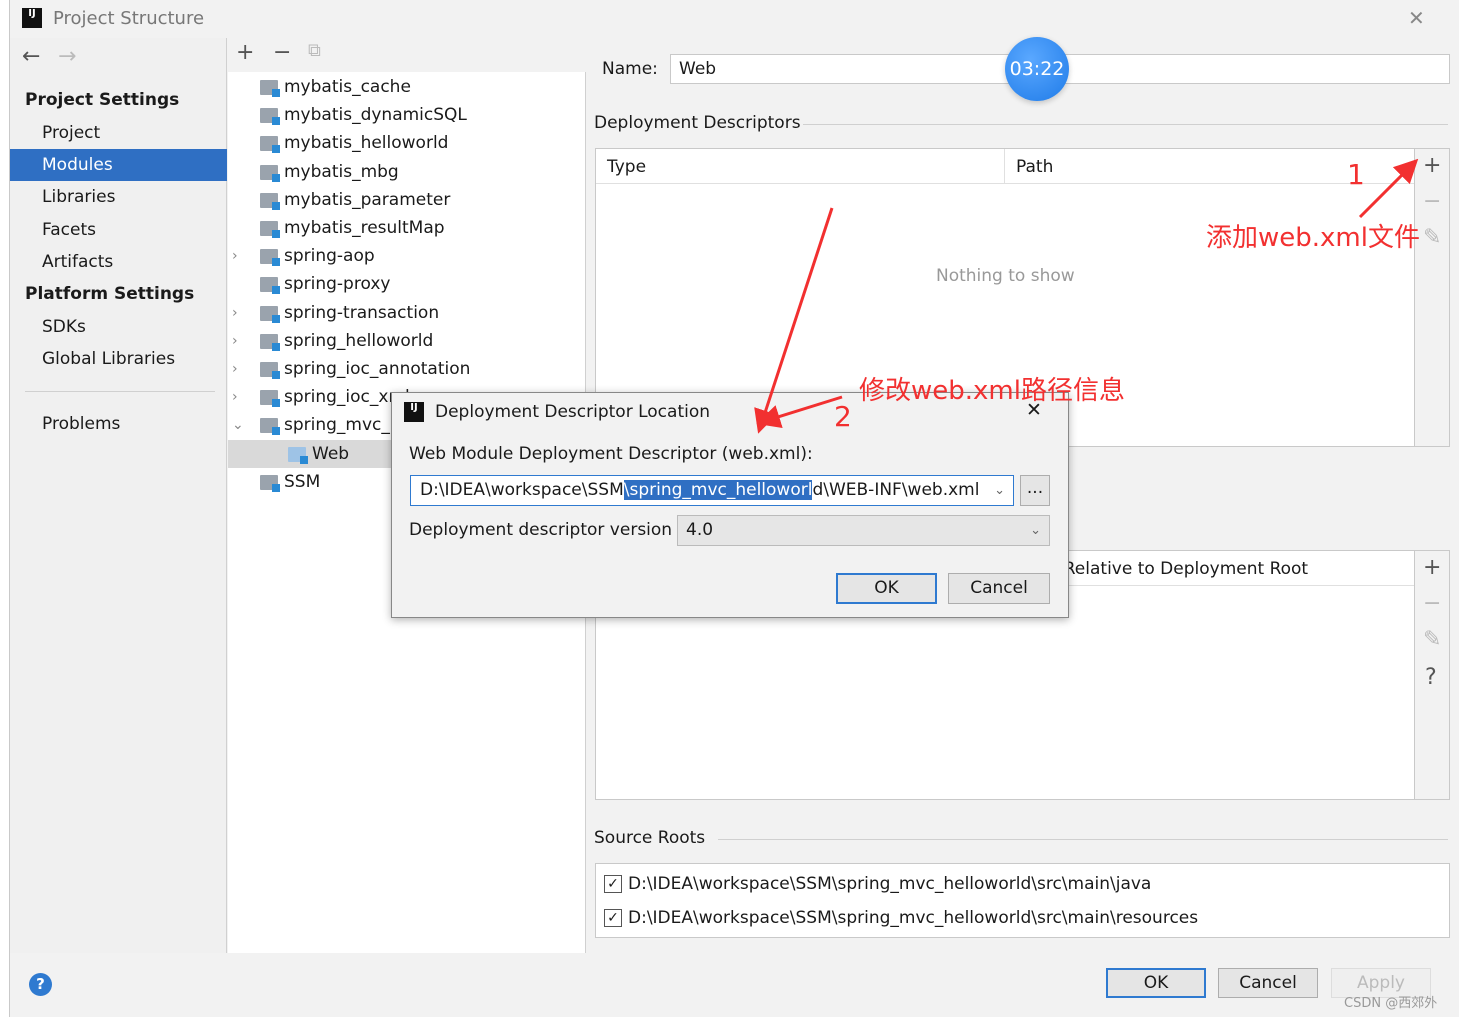  I want to click on arrow-to-add-button, so click(1388, 188).